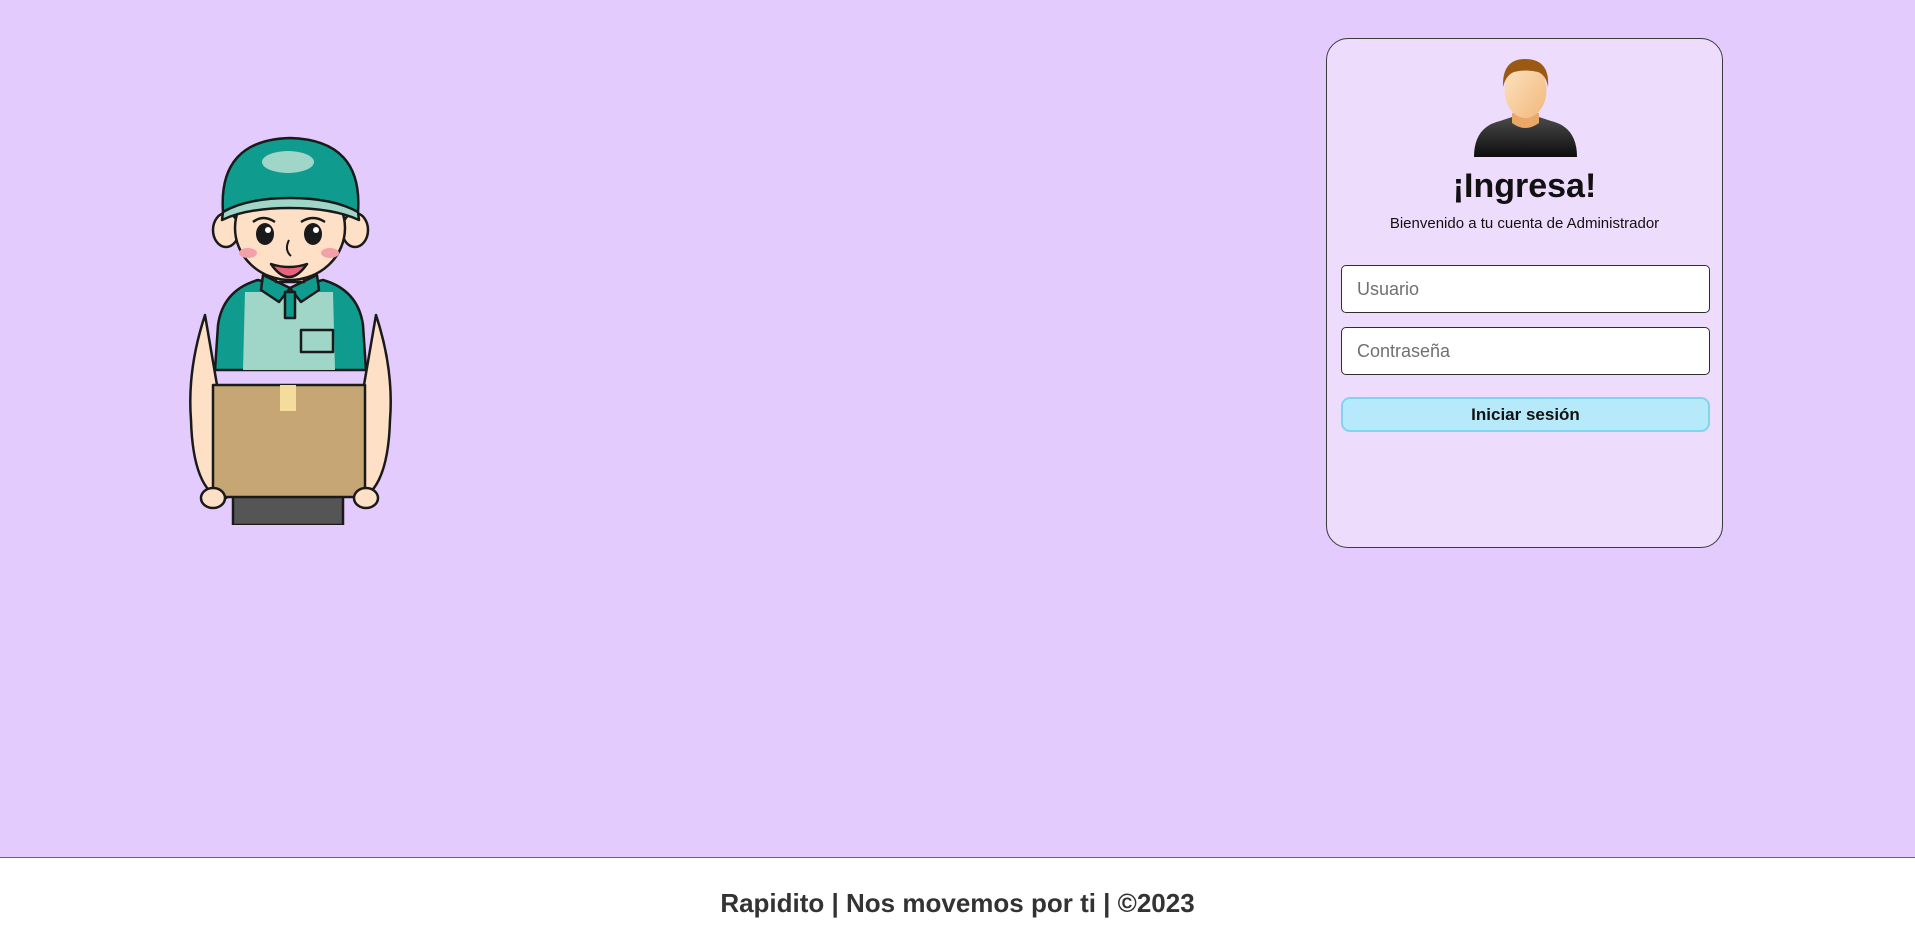 The image size is (1915, 928). I want to click on user-avatar-icon, so click(1525, 108).